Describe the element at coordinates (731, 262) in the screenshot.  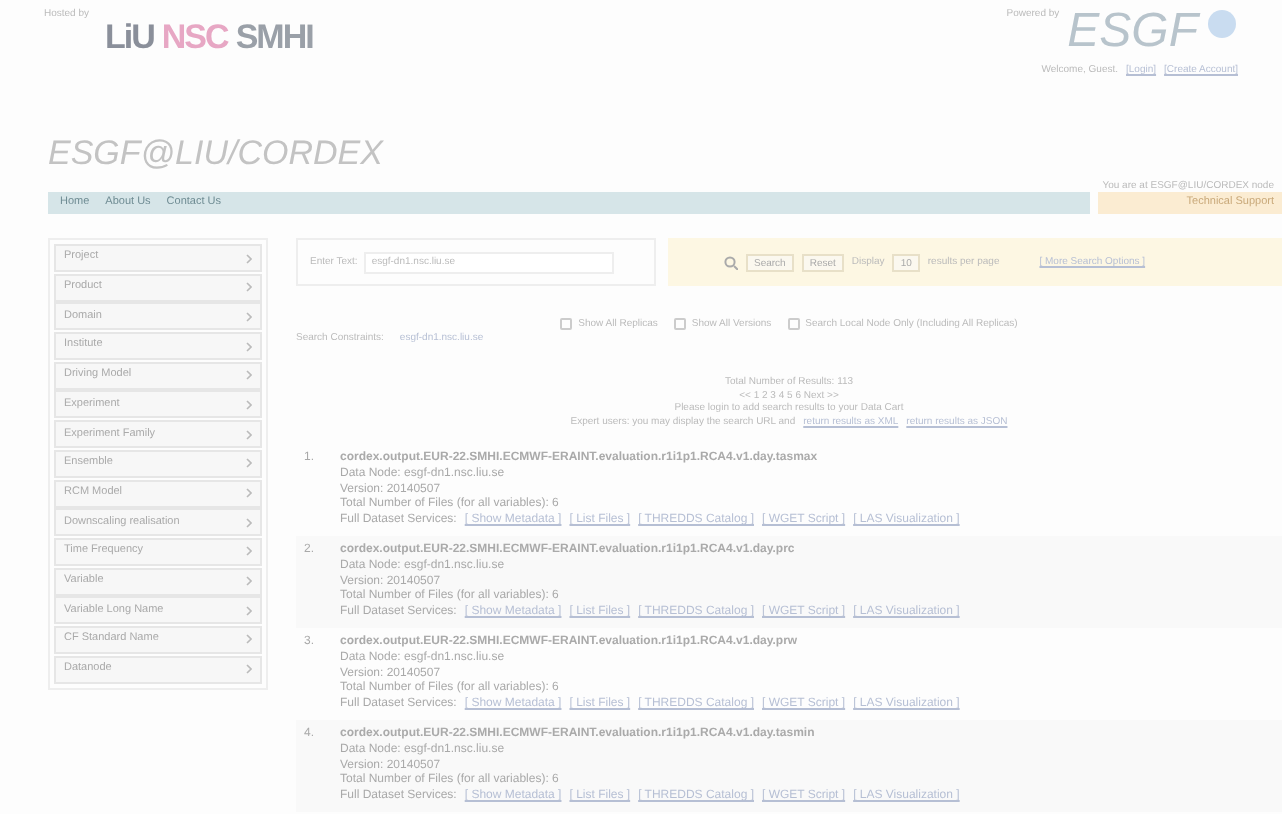
I see `search-icon` at that location.